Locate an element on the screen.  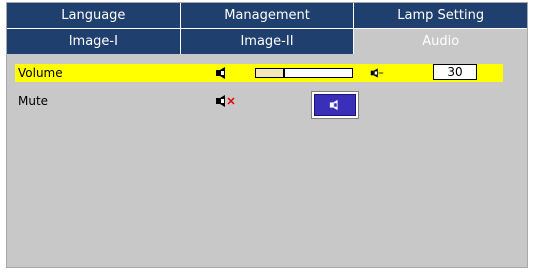
mute-toggle-button is located at coordinates (335, 105).